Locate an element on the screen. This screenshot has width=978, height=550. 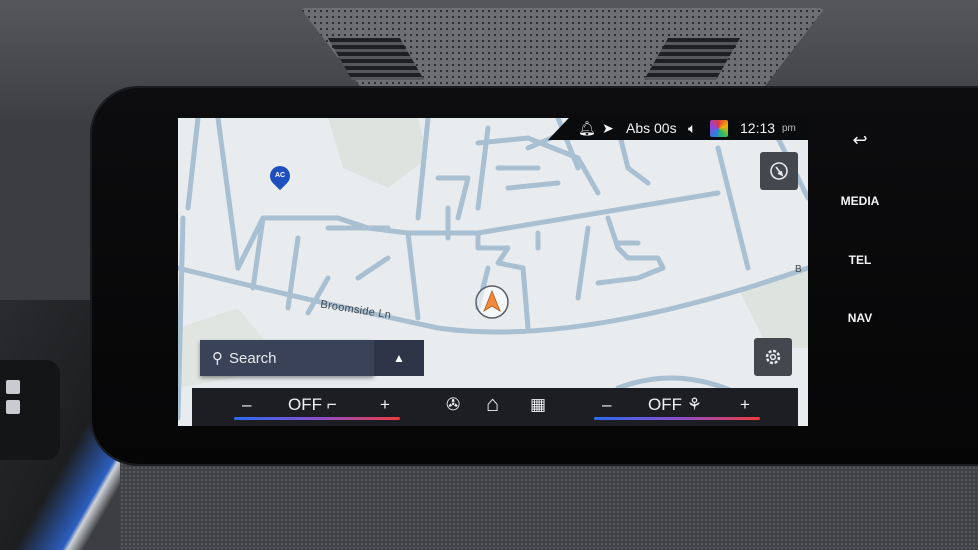
left-seat-heat-toggle: OFF ⌐ is located at coordinates (312, 405).